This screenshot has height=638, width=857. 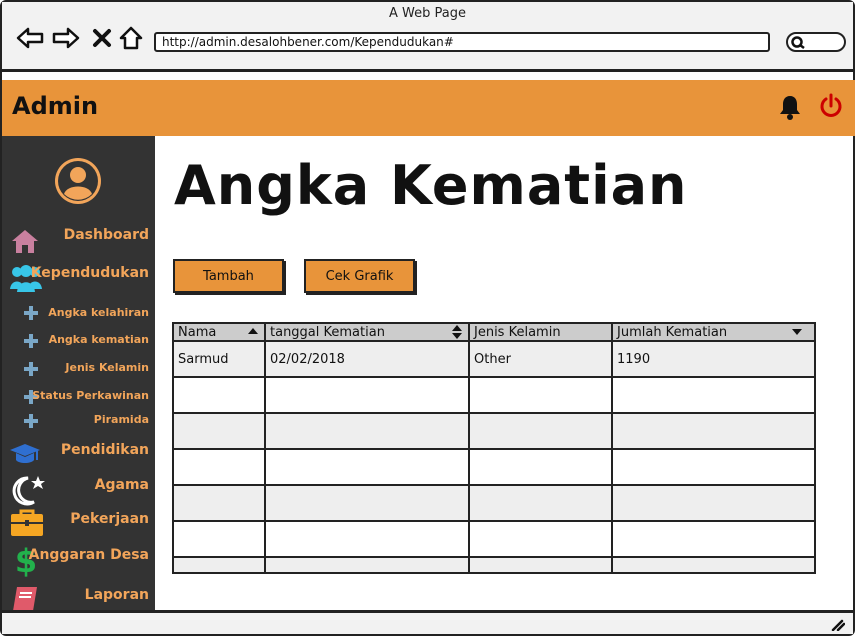 What do you see at coordinates (359, 276) in the screenshot?
I see `chart-button: Cek Grafik` at bounding box center [359, 276].